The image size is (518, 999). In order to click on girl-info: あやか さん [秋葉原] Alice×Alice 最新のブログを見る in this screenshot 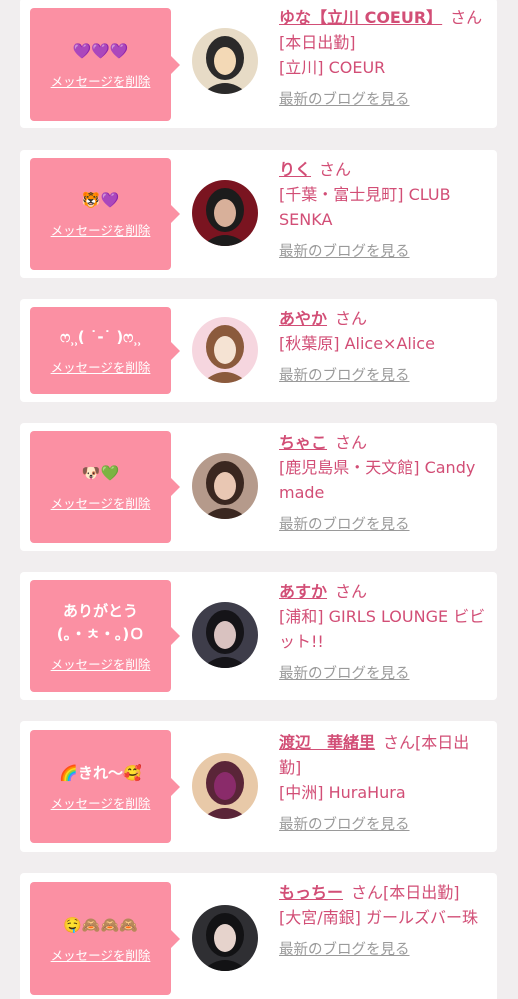, I will do `click(384, 347)`.